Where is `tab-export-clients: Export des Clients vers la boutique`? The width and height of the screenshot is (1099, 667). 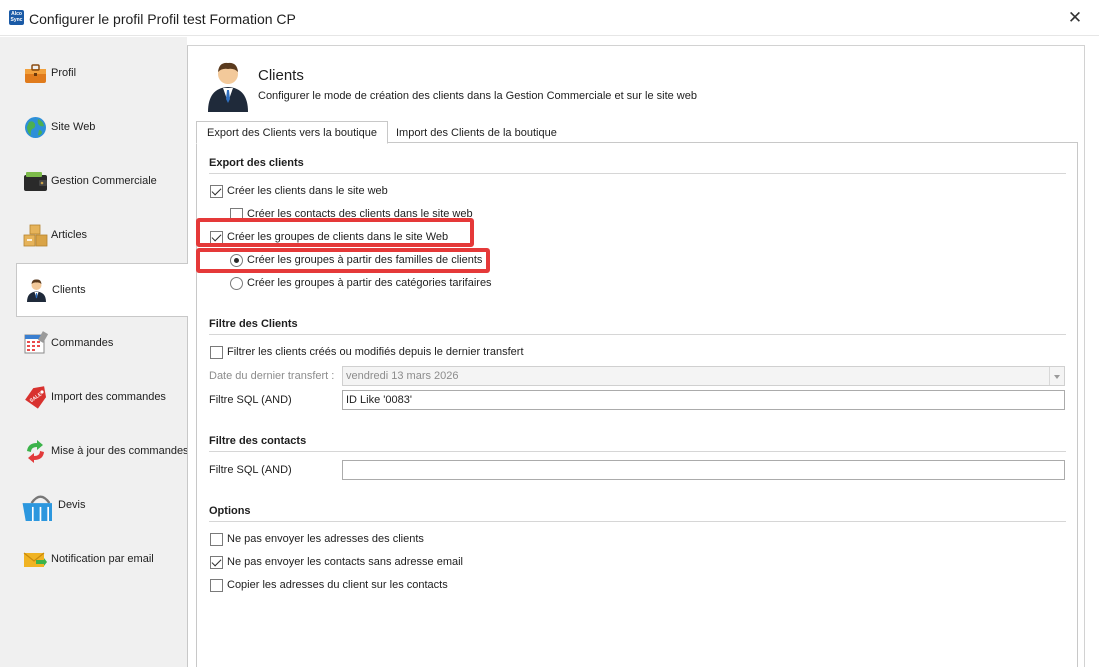
tab-export-clients: Export des Clients vers la boutique is located at coordinates (292, 132).